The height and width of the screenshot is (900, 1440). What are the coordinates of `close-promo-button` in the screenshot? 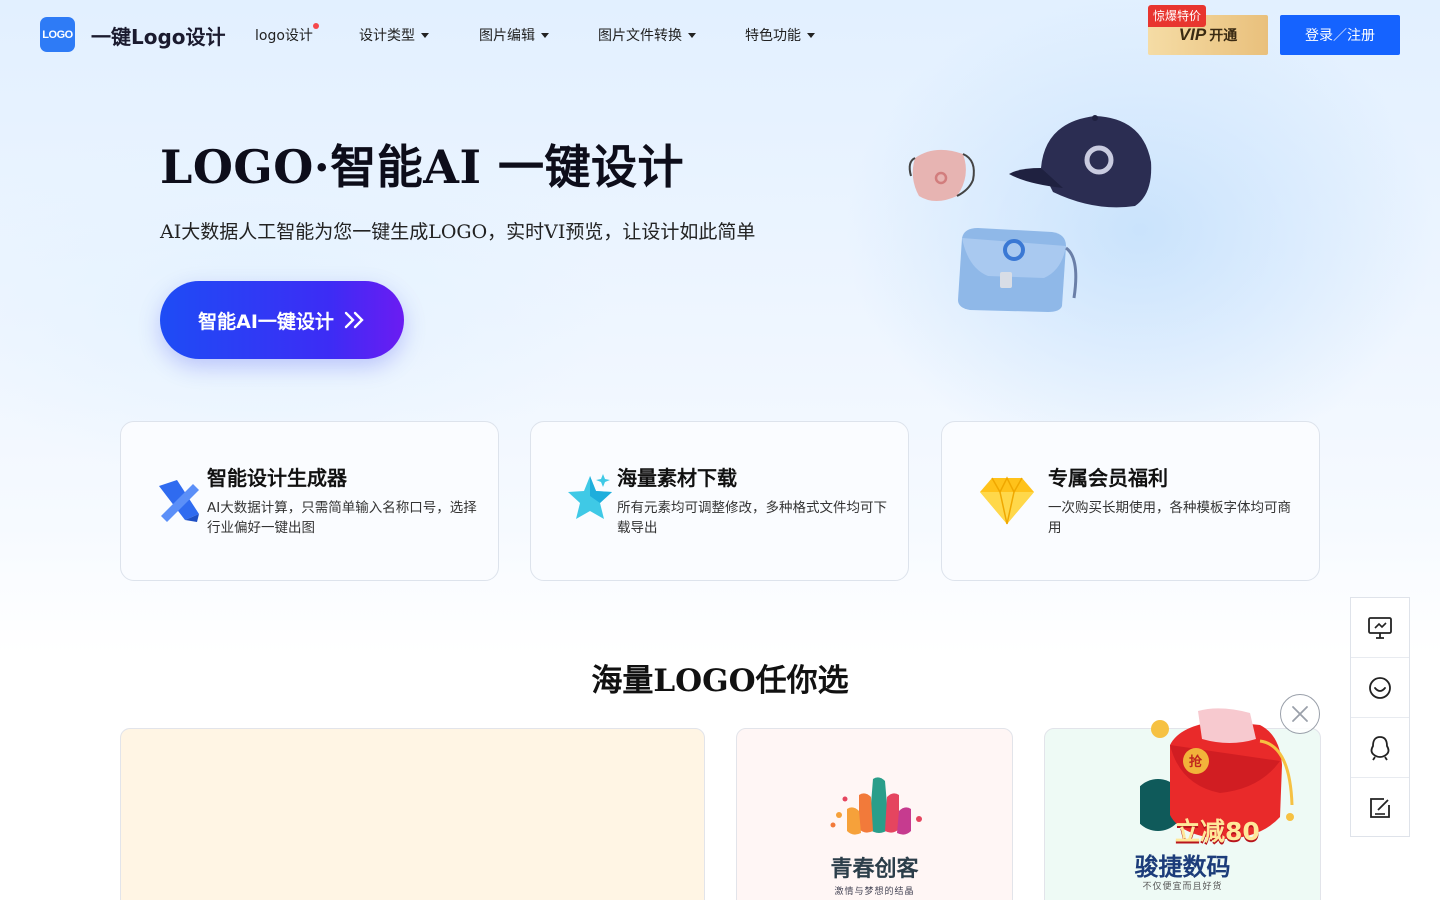 It's located at (1300, 714).